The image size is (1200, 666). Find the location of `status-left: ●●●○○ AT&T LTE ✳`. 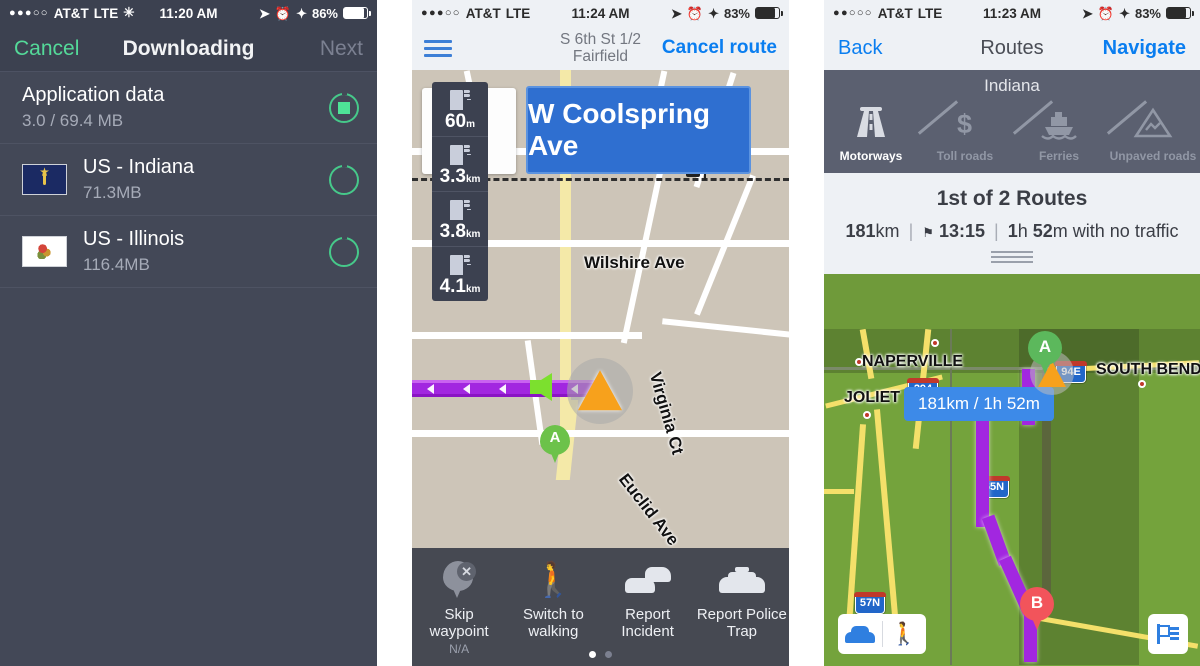

status-left: ●●●○○ AT&T LTE ✳ is located at coordinates (72, 13).